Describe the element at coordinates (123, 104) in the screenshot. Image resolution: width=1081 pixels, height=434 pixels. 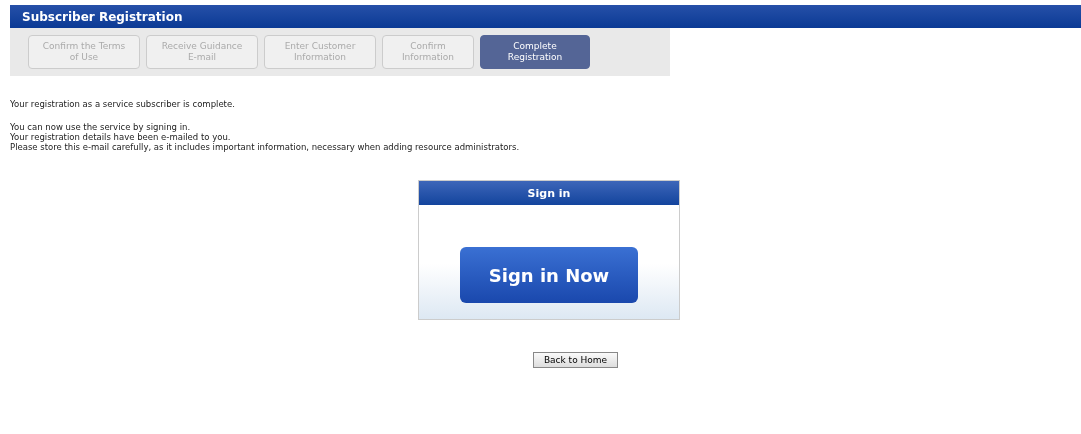
I see `message-text: Your registration as a service subscriber is complete.` at that location.